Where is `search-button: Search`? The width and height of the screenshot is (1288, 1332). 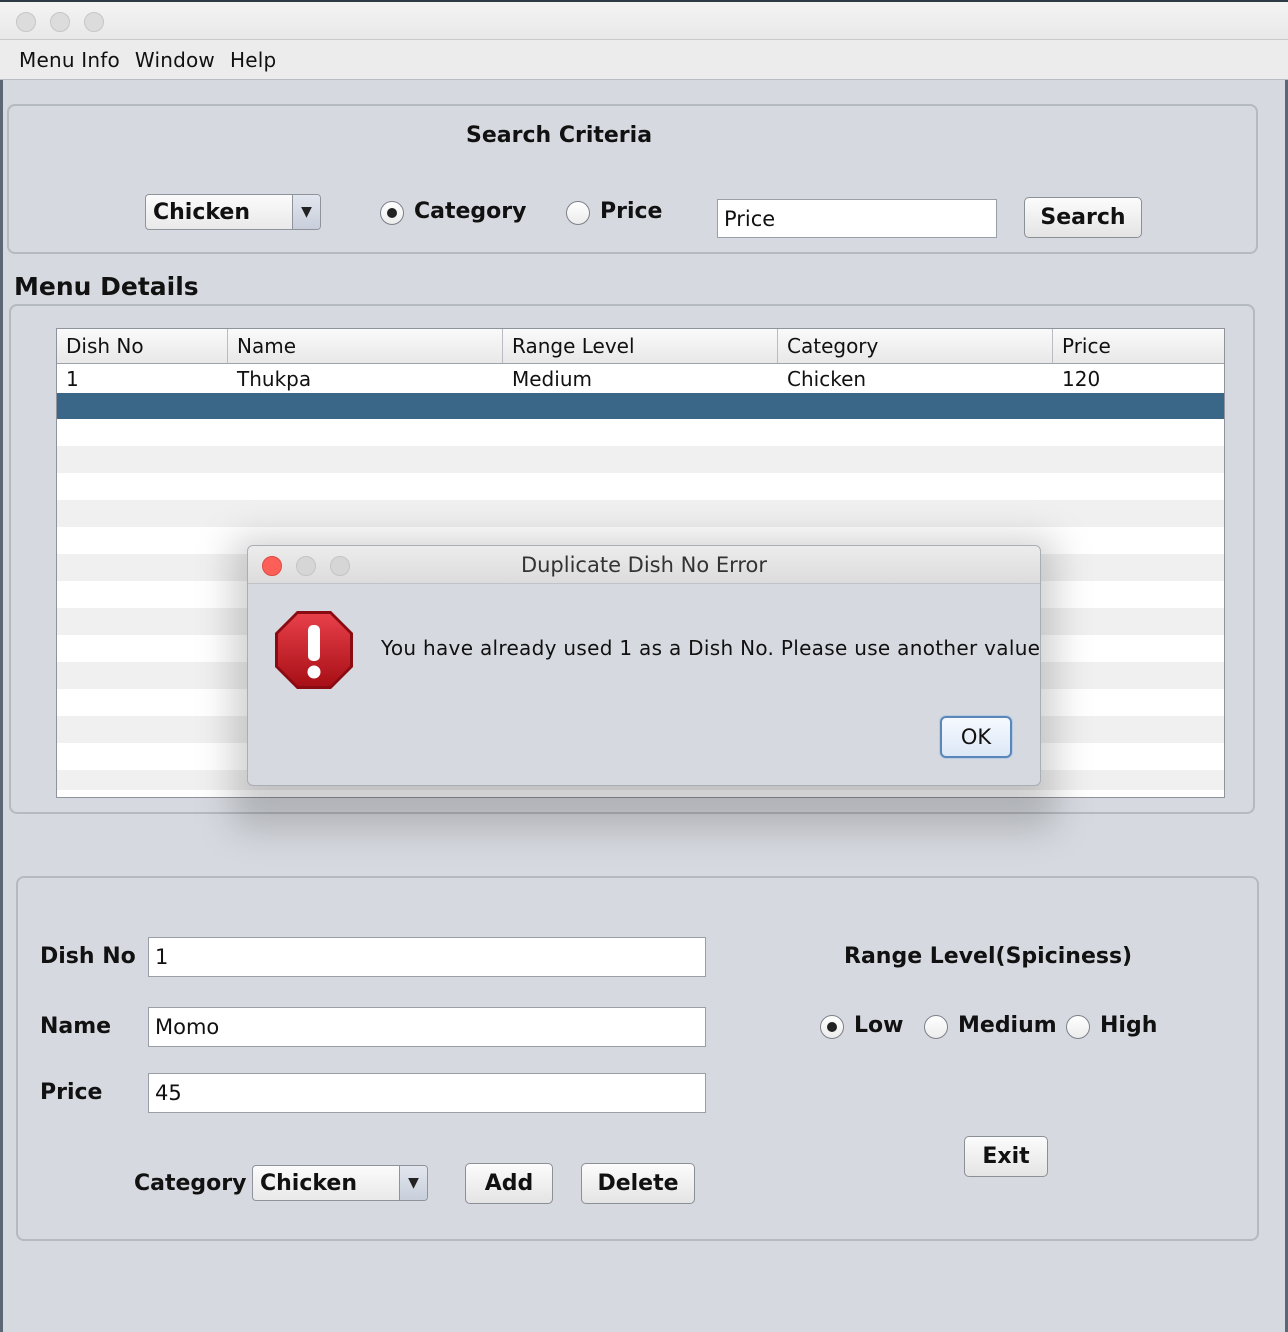
search-button: Search is located at coordinates (1083, 217).